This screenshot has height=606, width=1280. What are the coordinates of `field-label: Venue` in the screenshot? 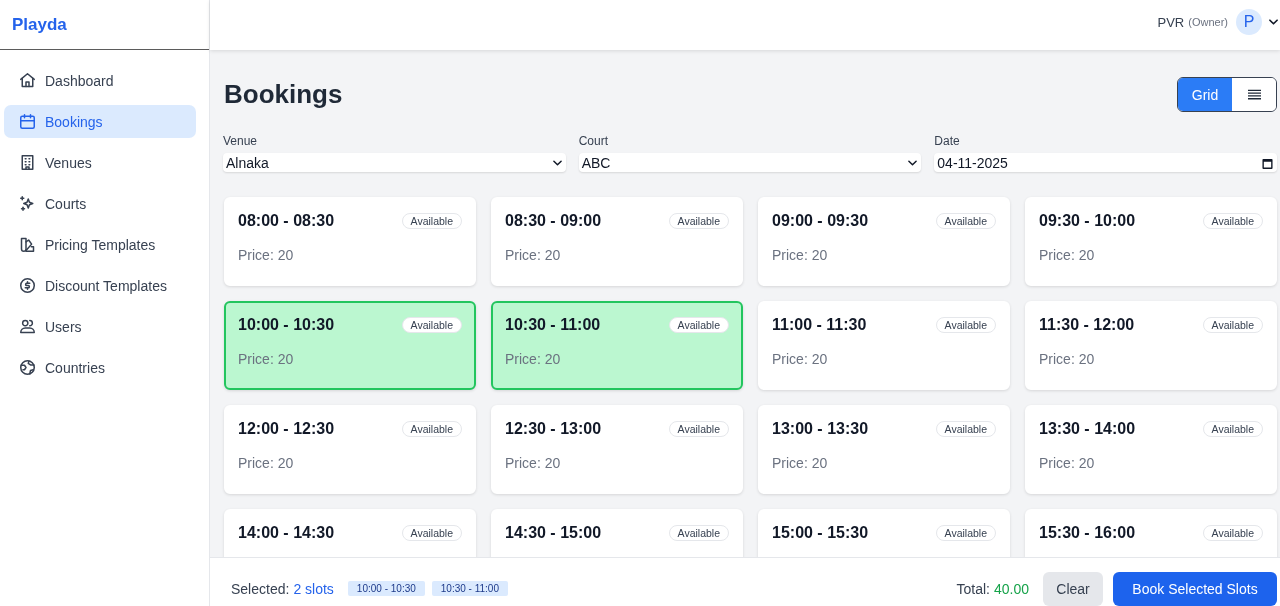 It's located at (240, 141).